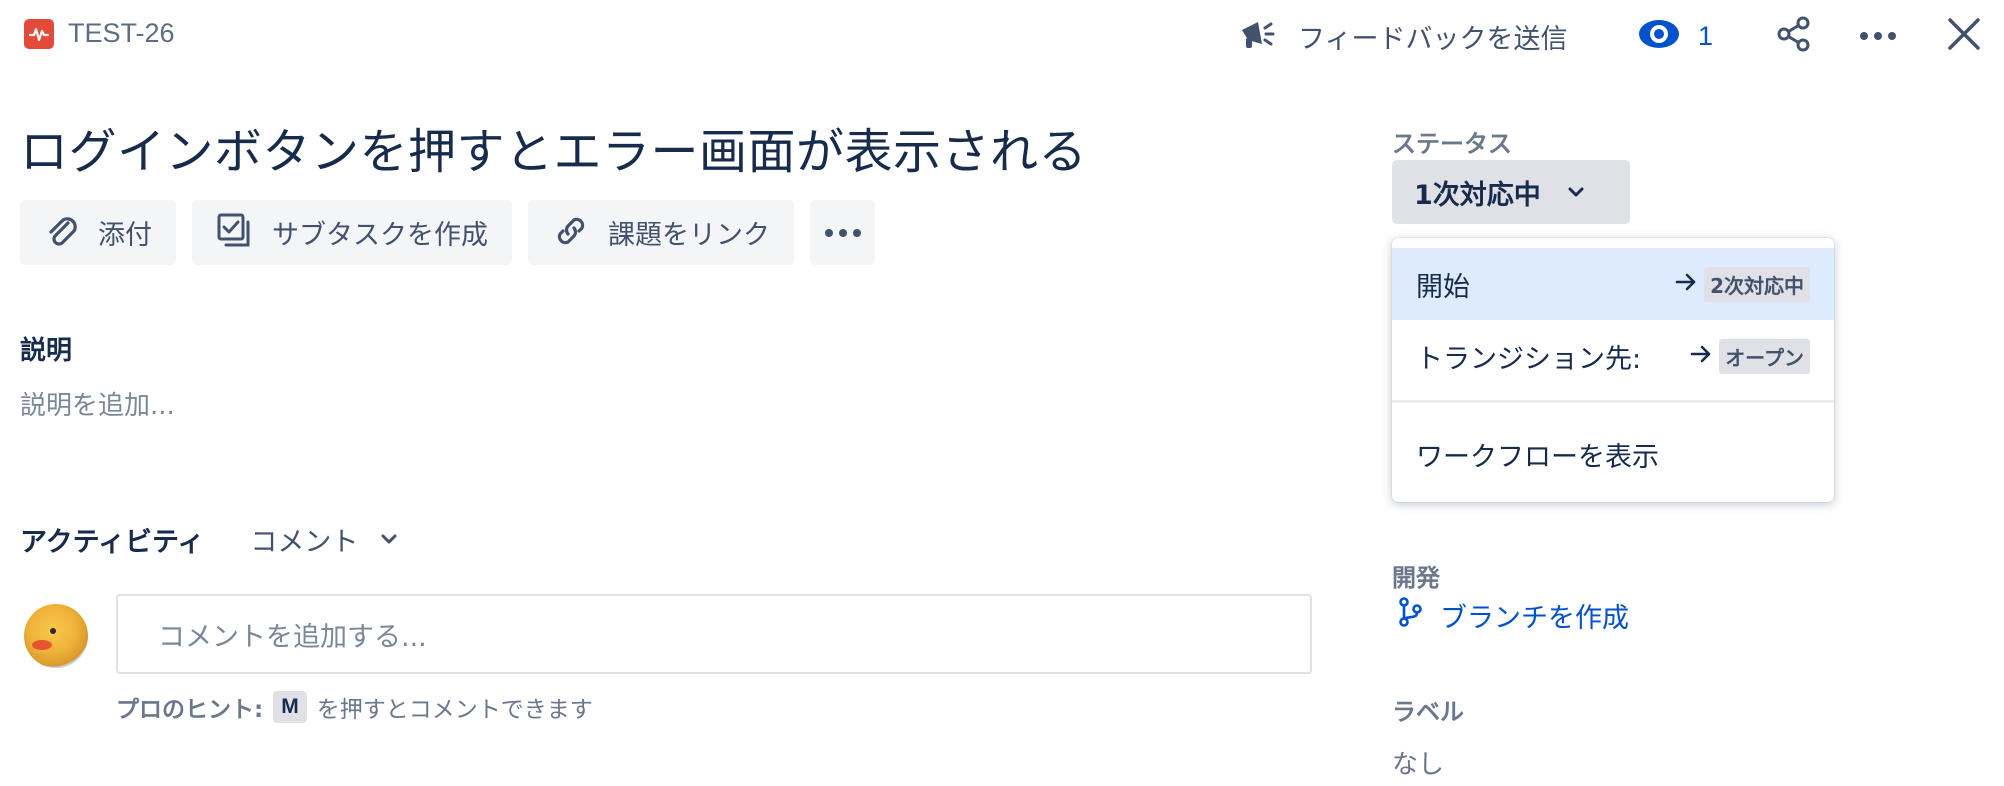 The height and width of the screenshot is (786, 2004). What do you see at coordinates (46, 351) in the screenshot?
I see `description-heading: 説明` at bounding box center [46, 351].